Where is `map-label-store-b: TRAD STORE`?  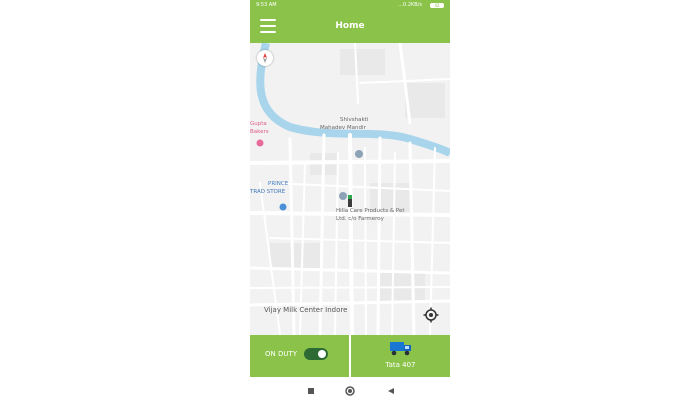 map-label-store-b: TRAD STORE is located at coordinates (268, 192).